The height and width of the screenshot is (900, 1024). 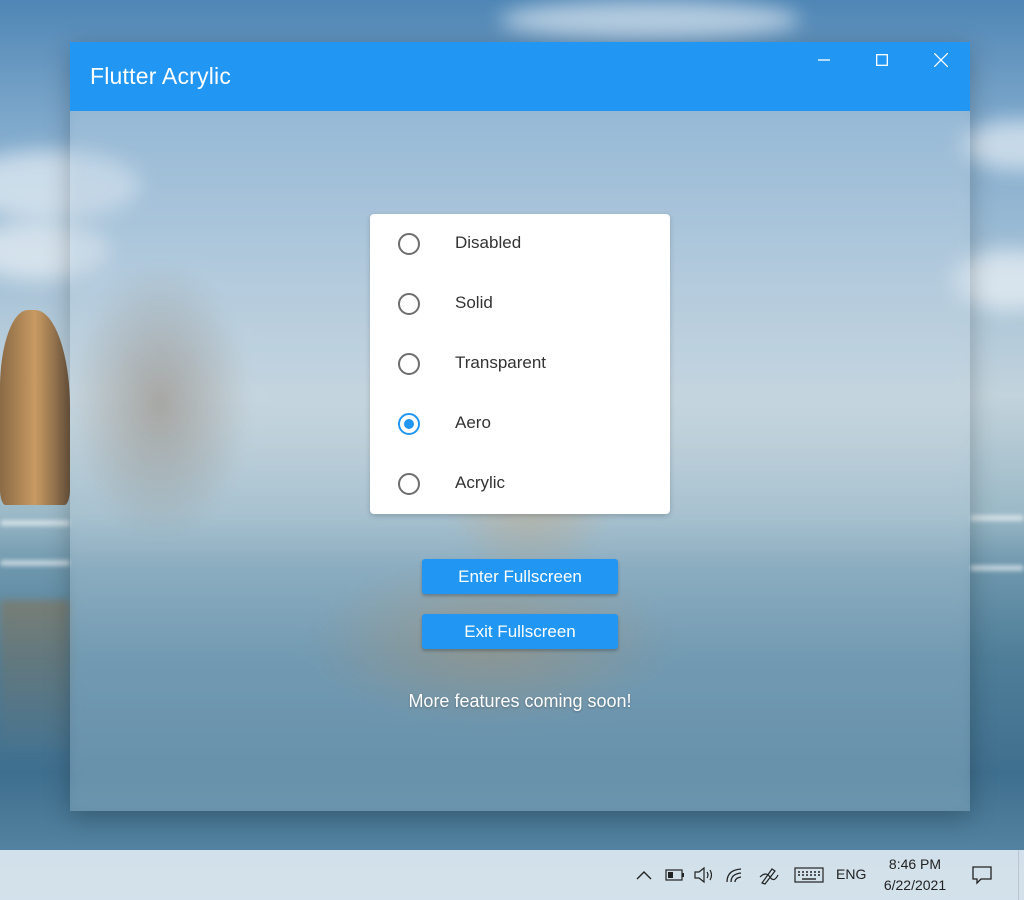 I want to click on keyboard-icon, so click(x=809, y=875).